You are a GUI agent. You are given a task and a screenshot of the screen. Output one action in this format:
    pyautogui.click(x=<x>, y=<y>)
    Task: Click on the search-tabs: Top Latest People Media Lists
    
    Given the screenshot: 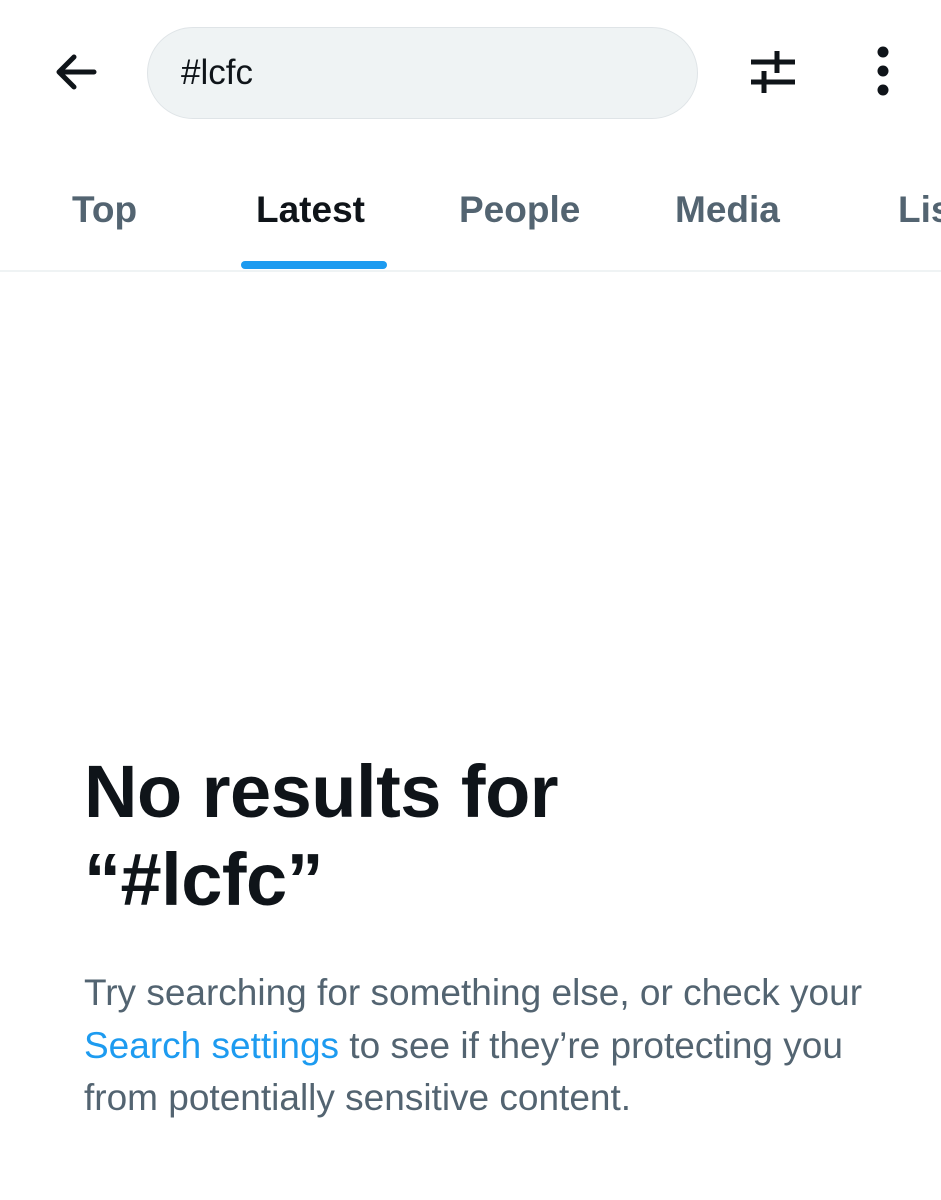 What is the action you would take?
    pyautogui.click(x=470, y=211)
    